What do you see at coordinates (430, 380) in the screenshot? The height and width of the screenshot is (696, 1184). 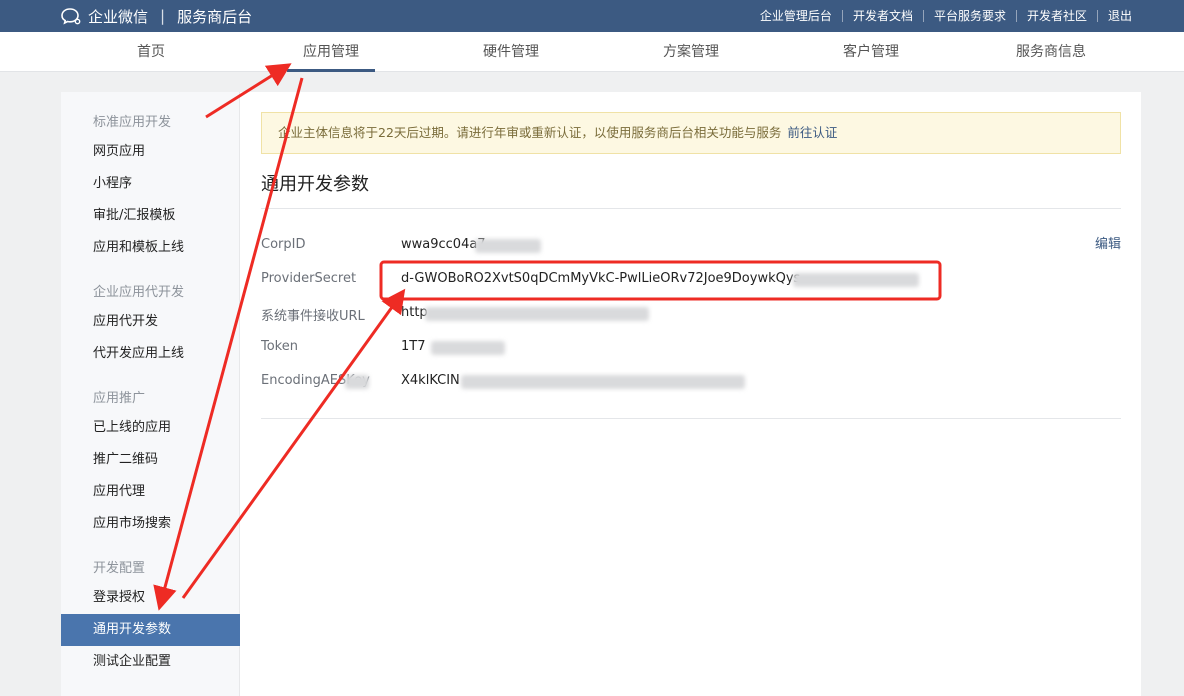 I see `param-value: X4klKCIN` at bounding box center [430, 380].